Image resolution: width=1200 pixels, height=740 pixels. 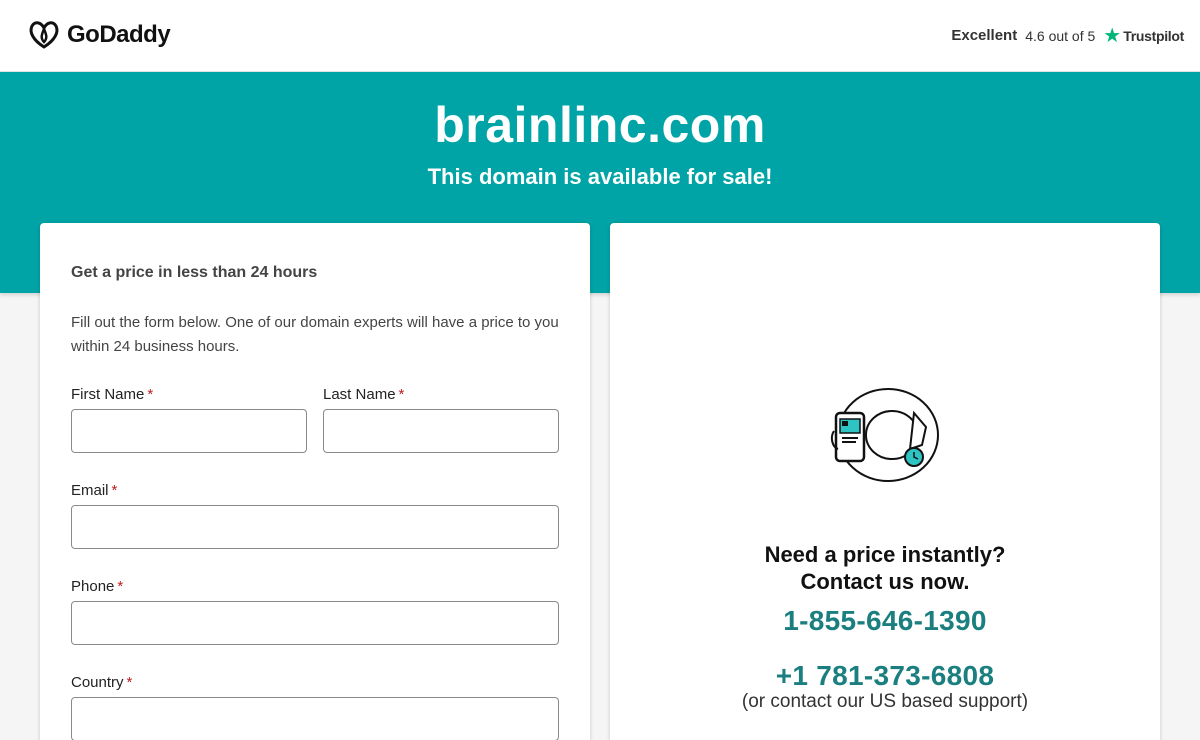 I want to click on domain-name: brainlinc.com, so click(x=600, y=125).